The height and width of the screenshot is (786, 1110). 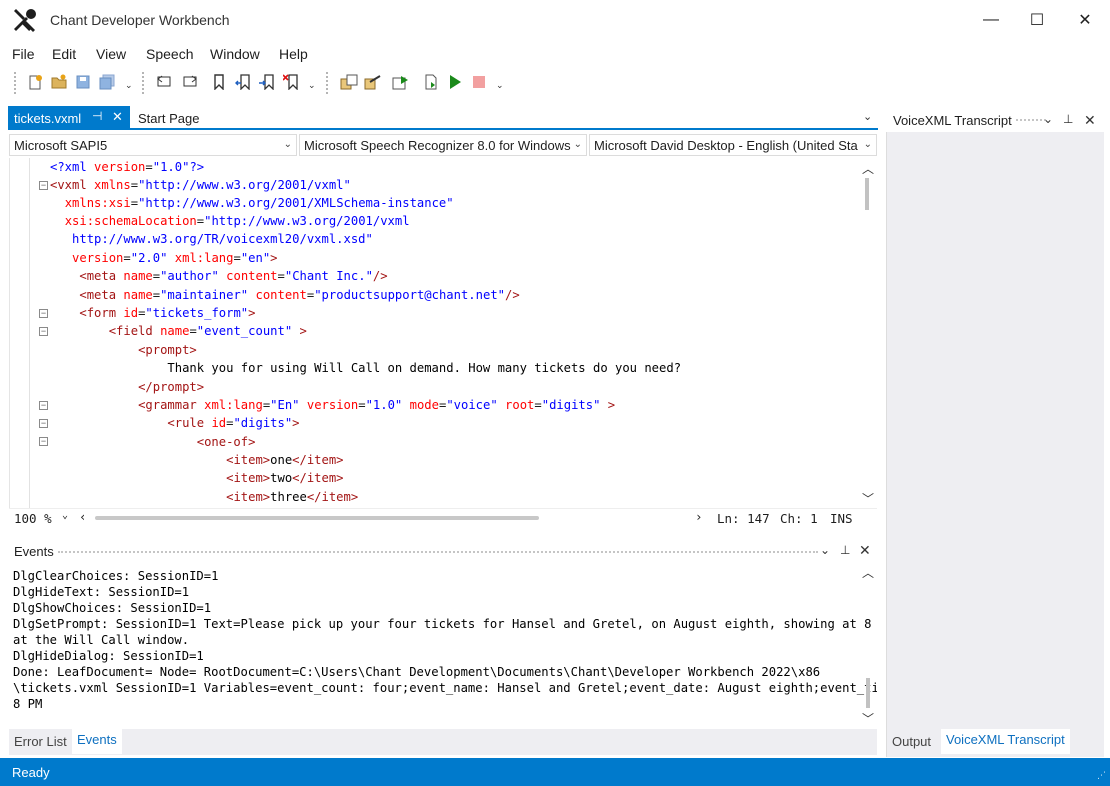 I want to click on open-folder-icon, so click(x=59, y=82).